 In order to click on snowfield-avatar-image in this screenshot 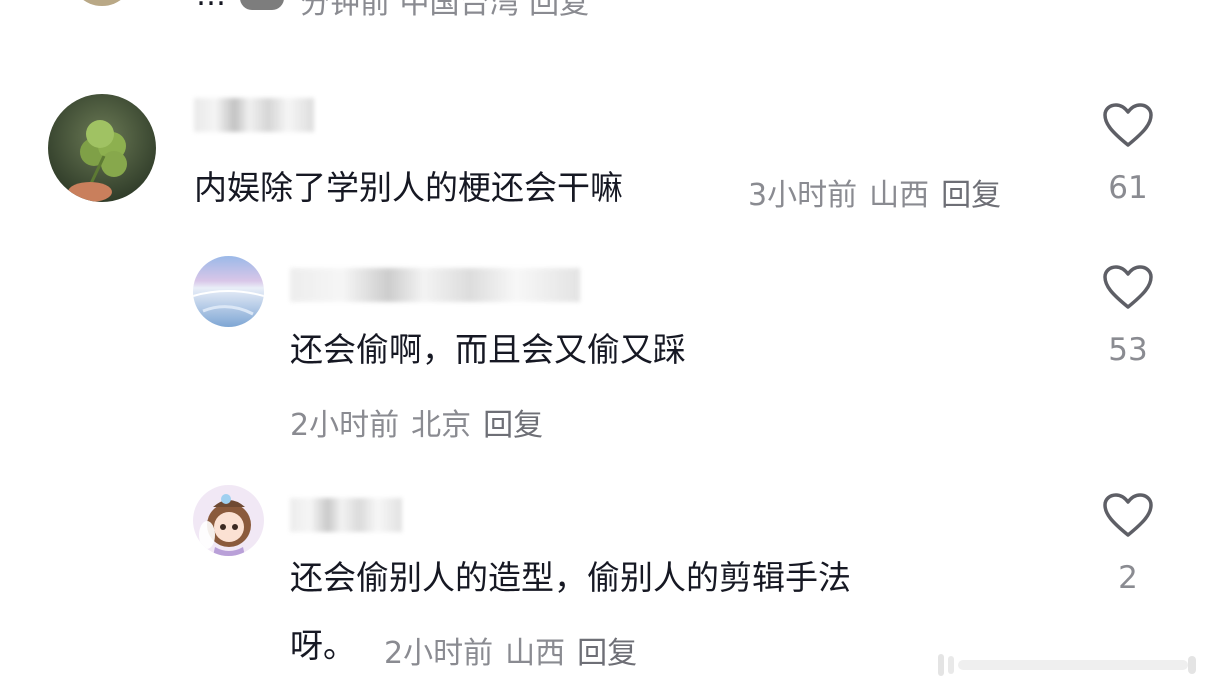, I will do `click(228, 291)`.